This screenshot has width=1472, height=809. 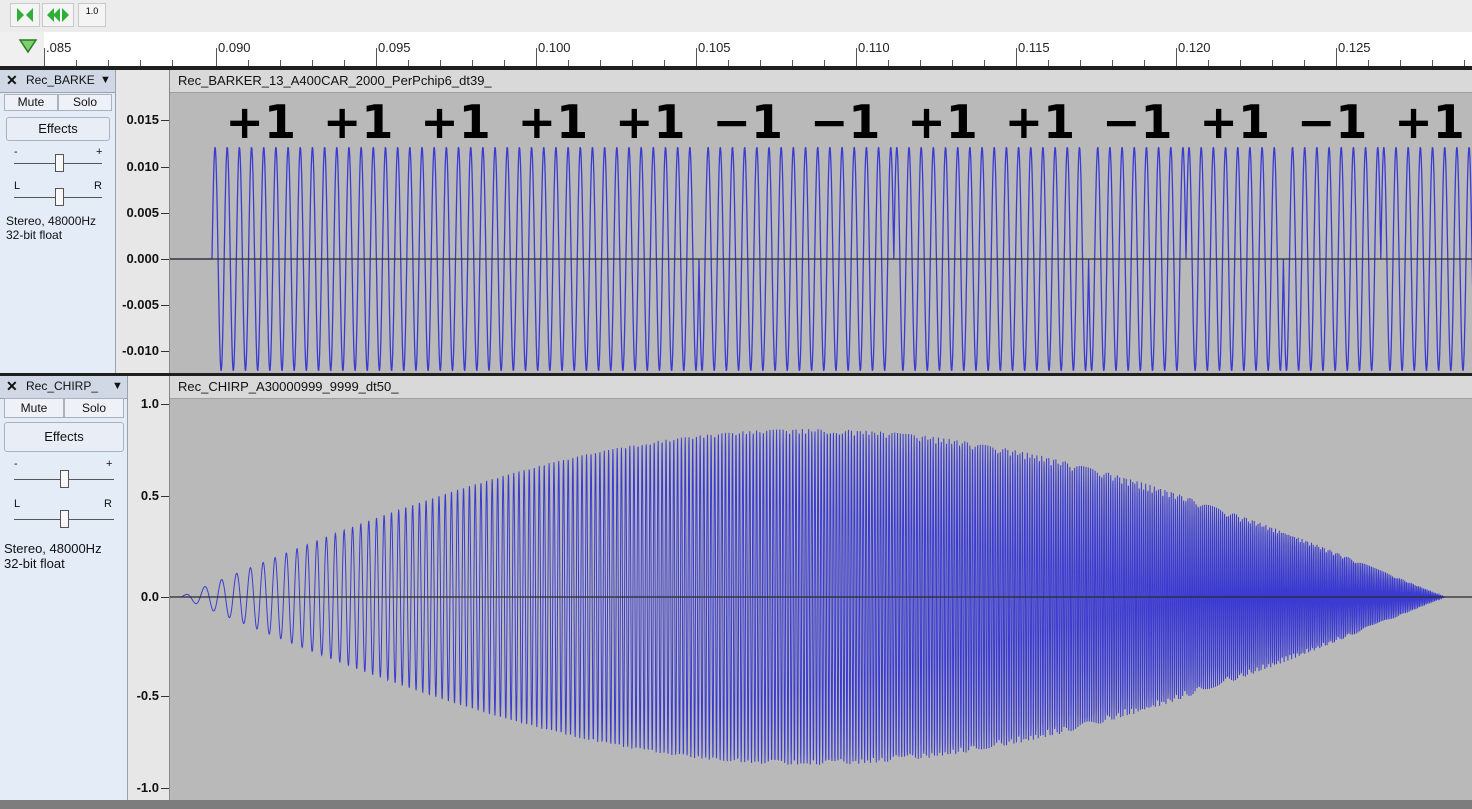 I want to click on clip-title-bar: Rec_CHIRP_A30000999_9999_dt50_, so click(x=821, y=387).